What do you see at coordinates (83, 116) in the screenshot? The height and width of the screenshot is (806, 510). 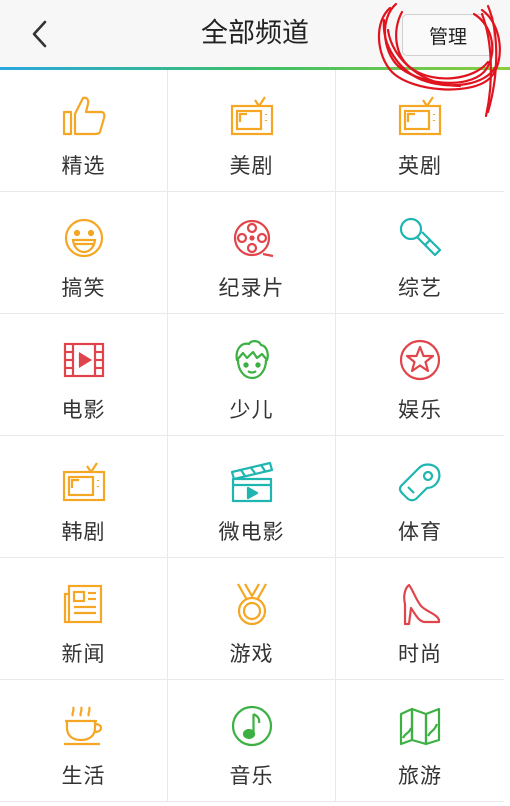 I see `thumbs-up-icon` at bounding box center [83, 116].